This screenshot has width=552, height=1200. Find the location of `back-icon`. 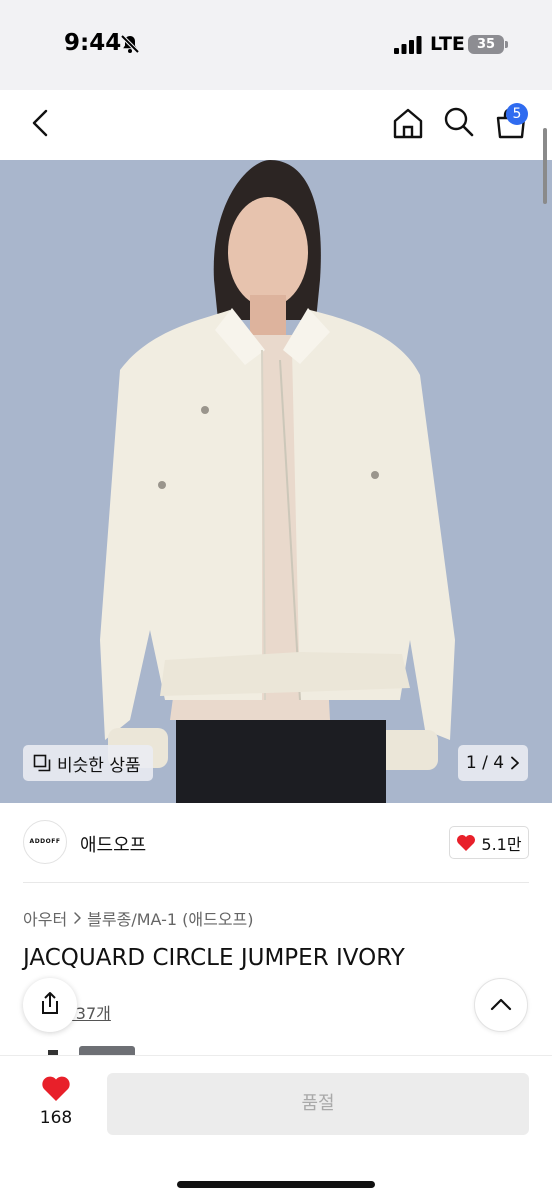

back-icon is located at coordinates (40, 123).